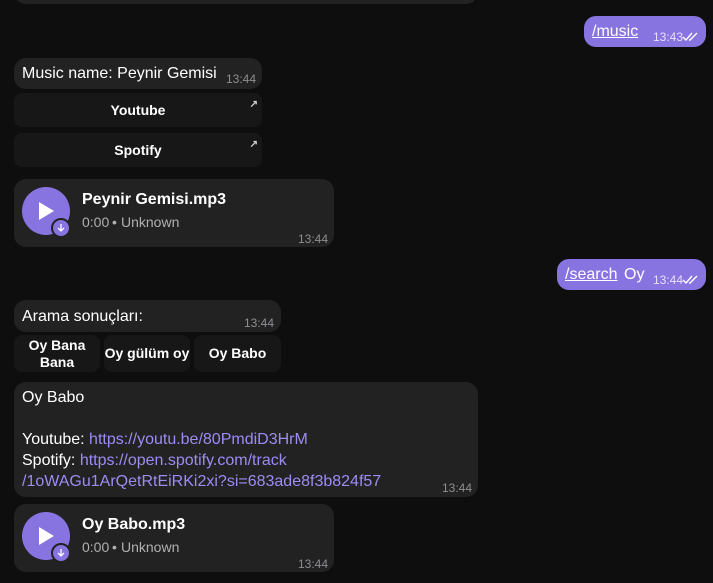 The width and height of the screenshot is (713, 583). I want to click on button-label: Spotify, so click(138, 149).